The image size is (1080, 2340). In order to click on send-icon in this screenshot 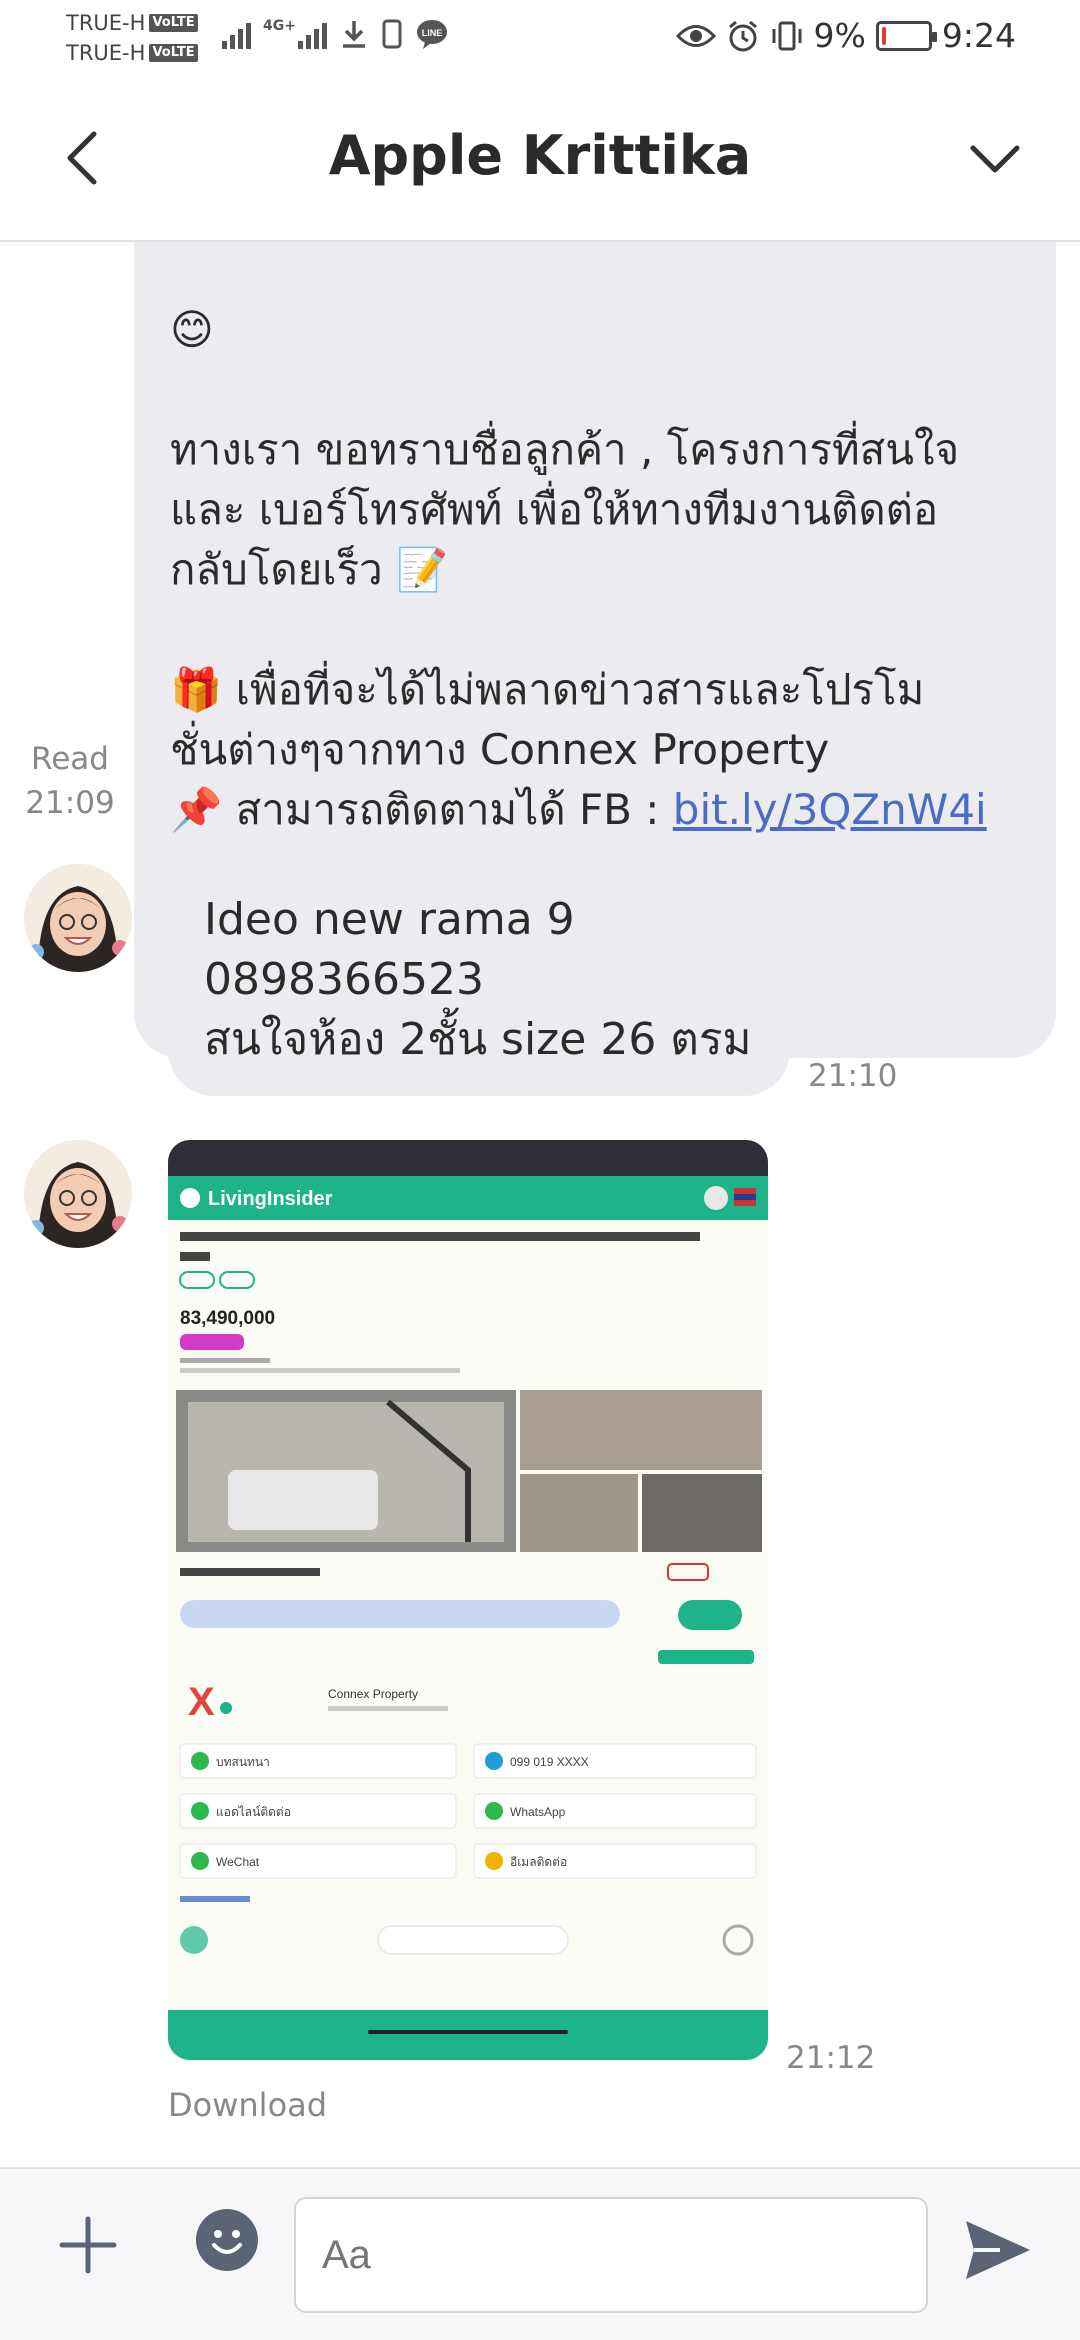, I will do `click(998, 2250)`.